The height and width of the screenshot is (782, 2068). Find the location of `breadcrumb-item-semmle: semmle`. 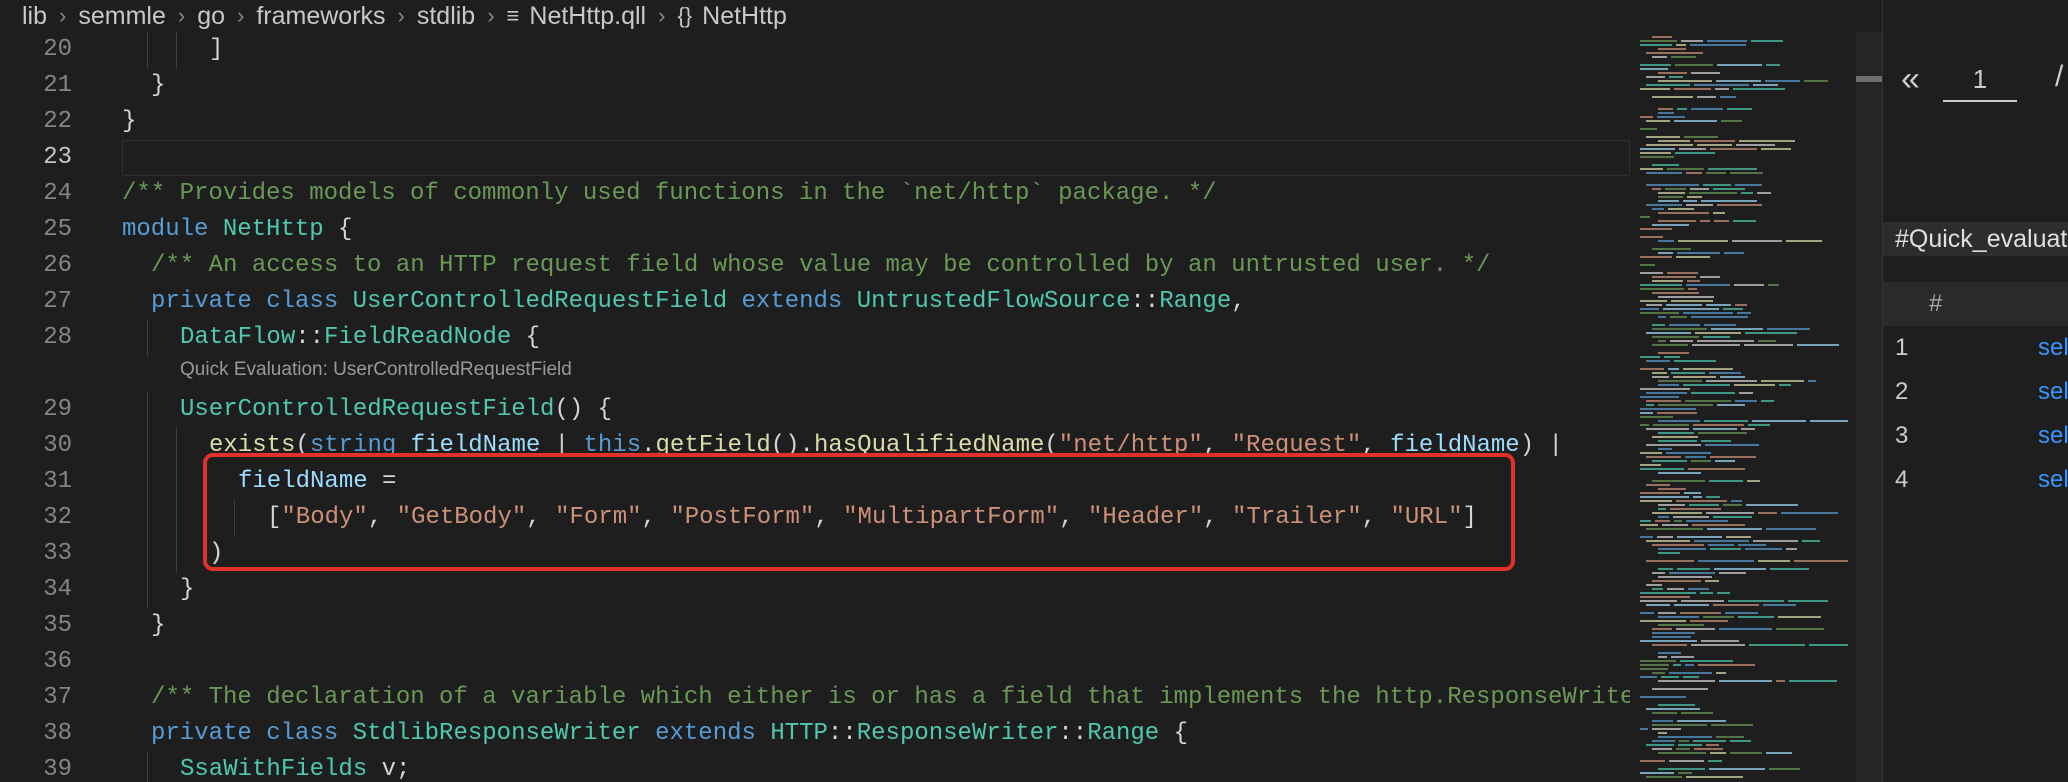

breadcrumb-item-semmle: semmle is located at coordinates (122, 16).